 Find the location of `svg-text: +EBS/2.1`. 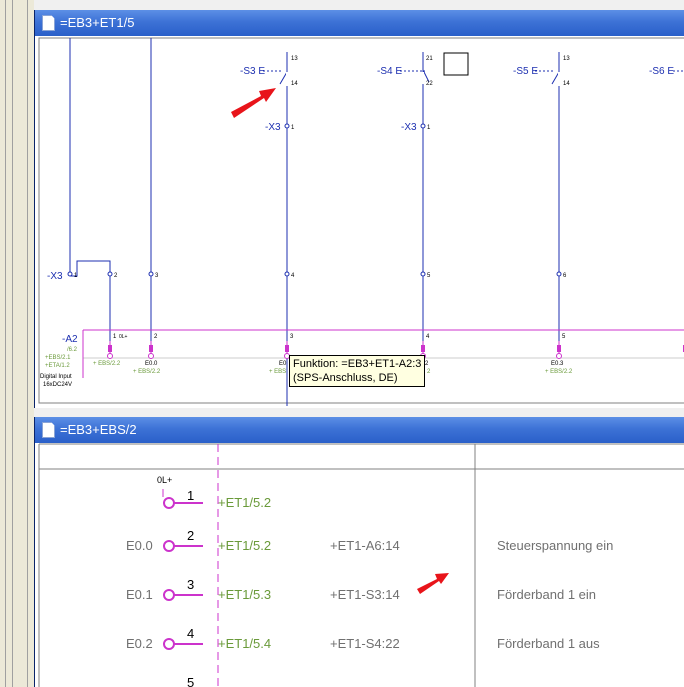

svg-text: +EBS/2.1 is located at coordinates (58, 358).